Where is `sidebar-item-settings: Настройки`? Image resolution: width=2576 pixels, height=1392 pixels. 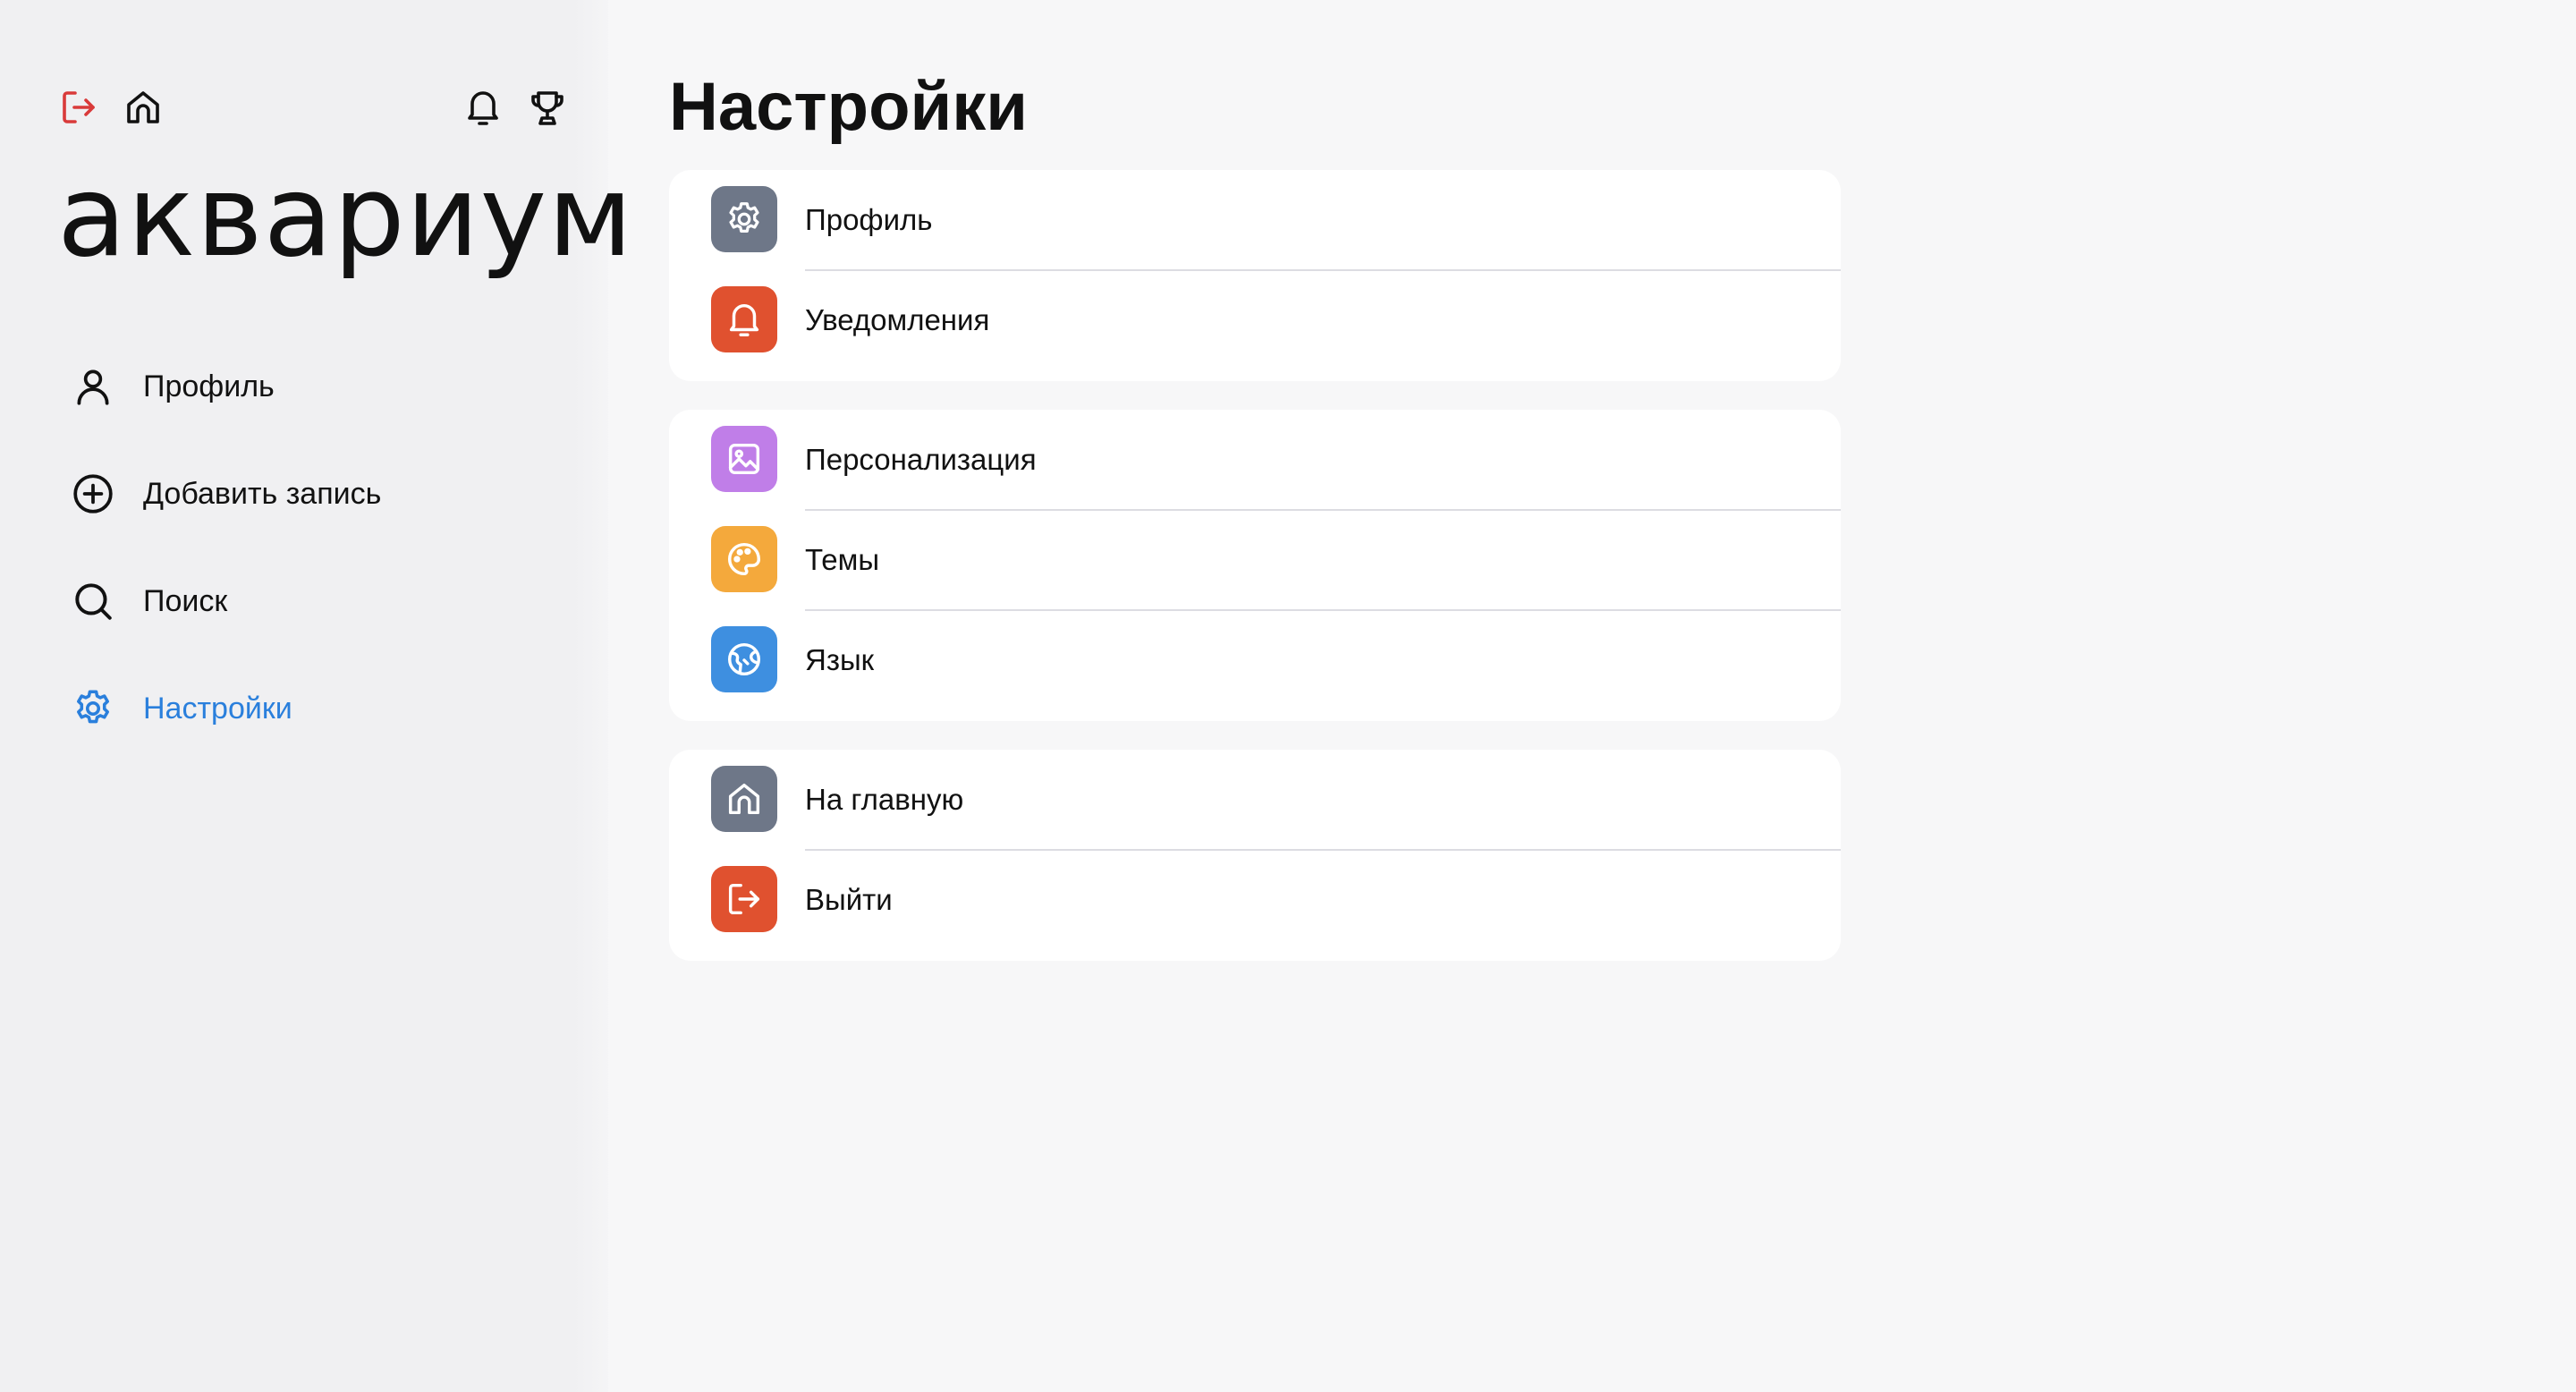
sidebar-item-settings: Настройки is located at coordinates (316, 708).